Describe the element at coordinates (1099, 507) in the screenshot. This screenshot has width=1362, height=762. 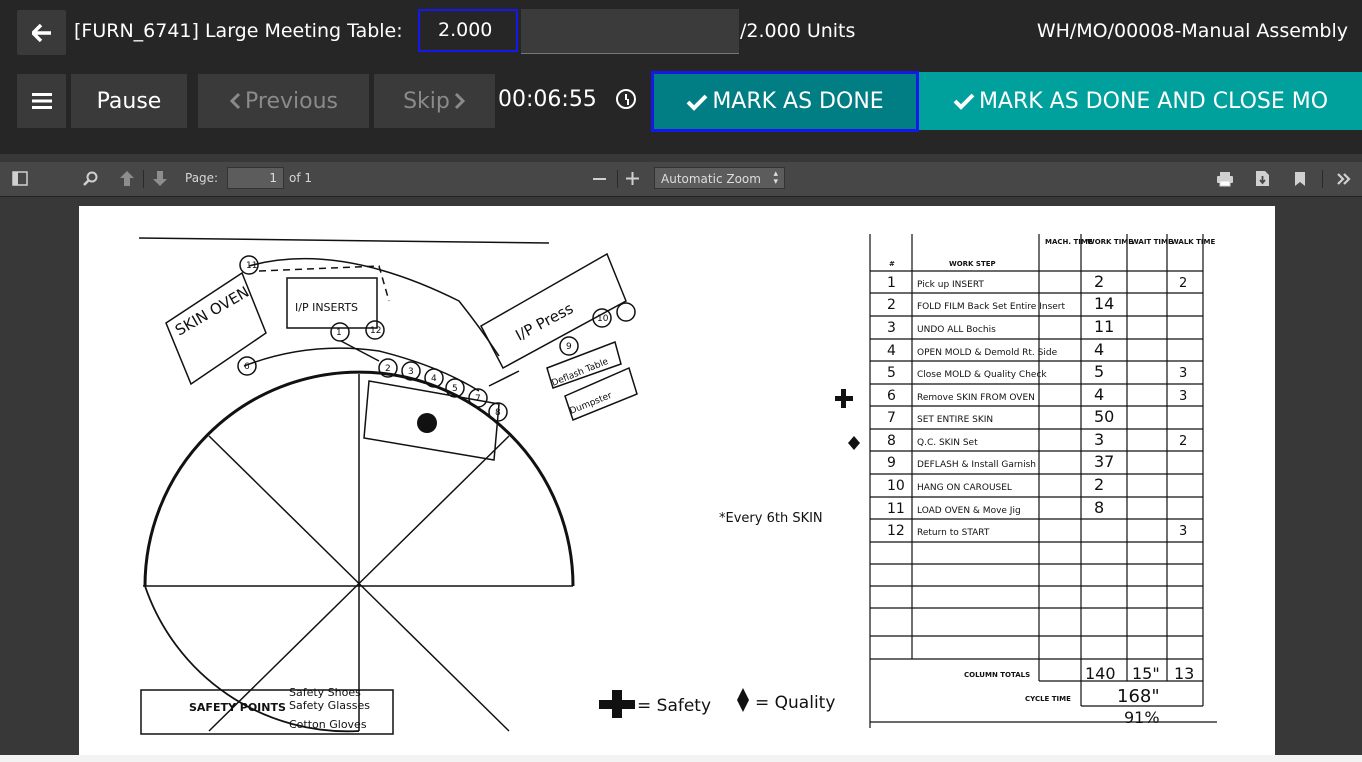
I see `row-work-time: 8` at that location.